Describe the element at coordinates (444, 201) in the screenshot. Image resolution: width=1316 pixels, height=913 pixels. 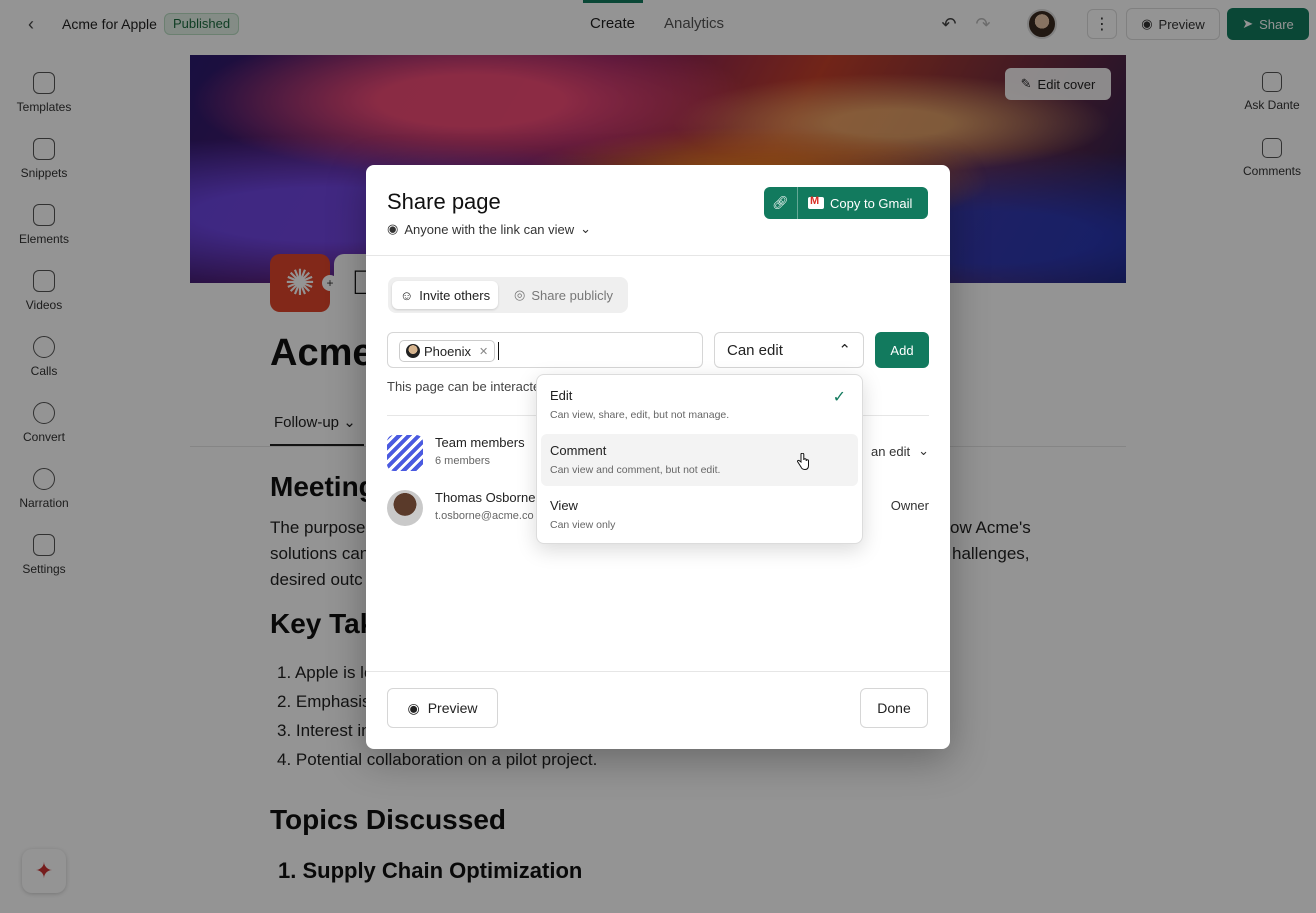
I see `modal-title: Share page` at that location.